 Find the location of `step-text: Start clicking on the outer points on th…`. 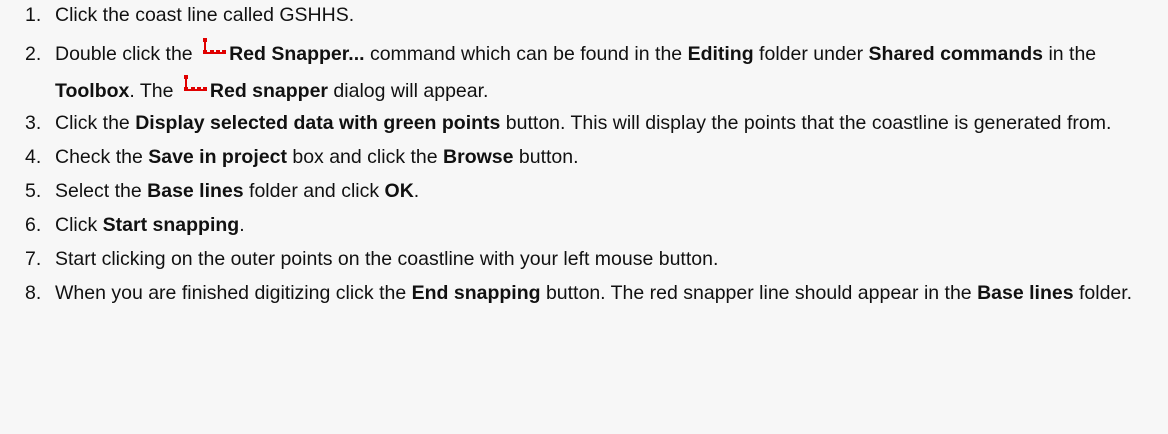

step-text: Start clicking on the outer points on th… is located at coordinates (387, 259).